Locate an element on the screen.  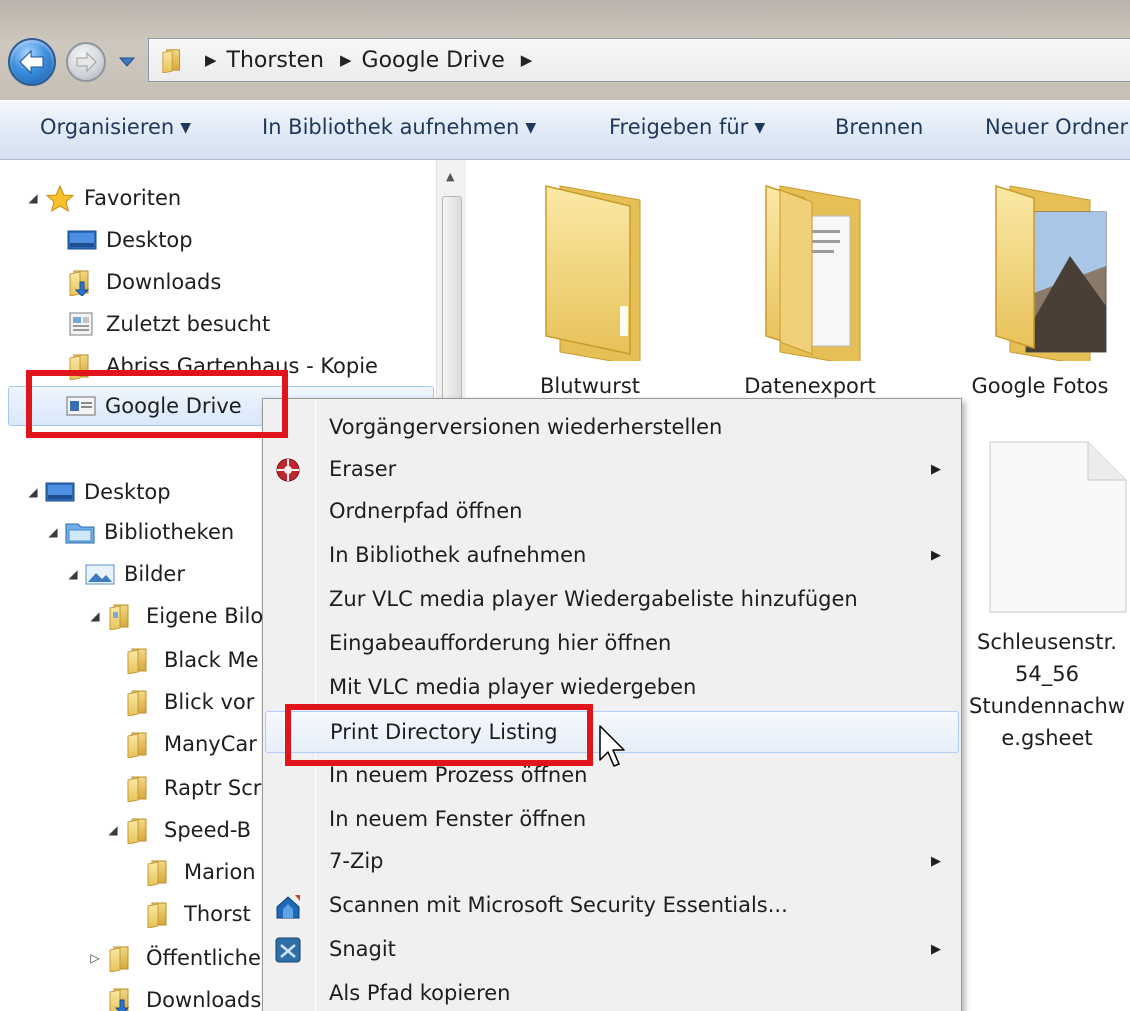
nav-folder-item: Blick vor is located at coordinates (189, 702).